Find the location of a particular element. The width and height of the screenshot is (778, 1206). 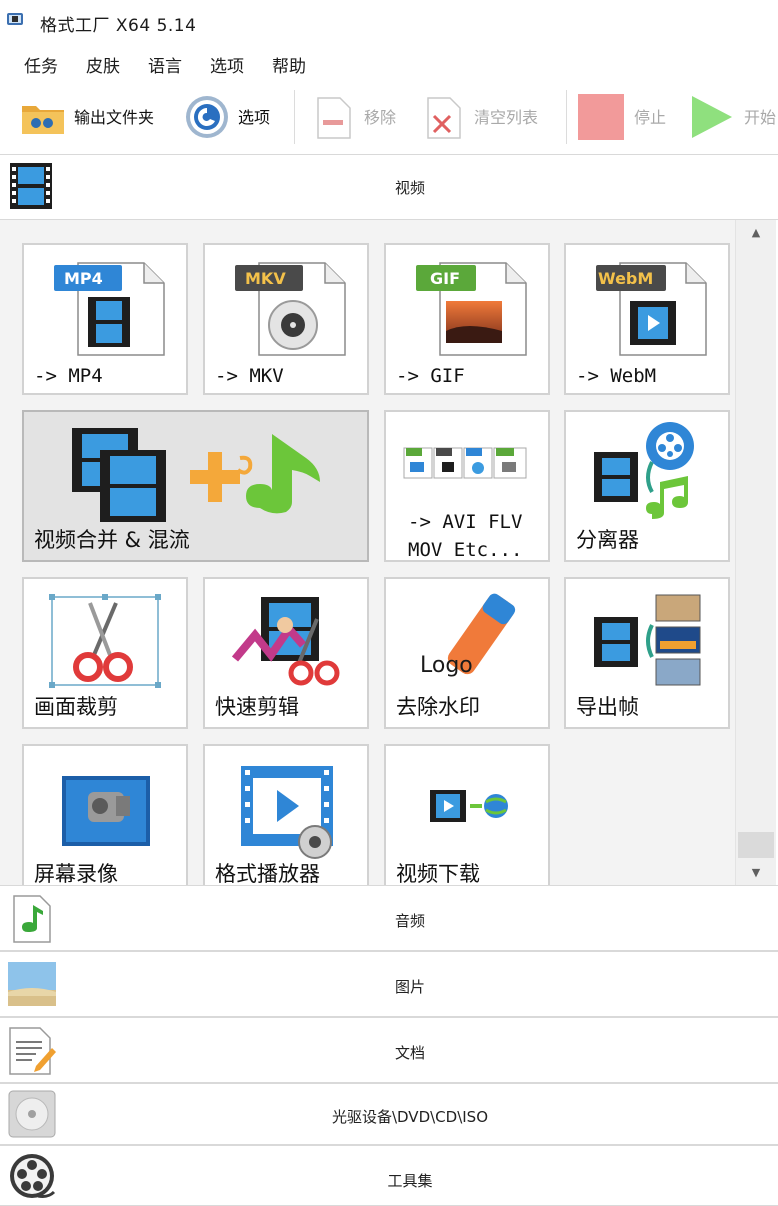

tile-to-gif: GIF -> GIF is located at coordinates (467, 319).